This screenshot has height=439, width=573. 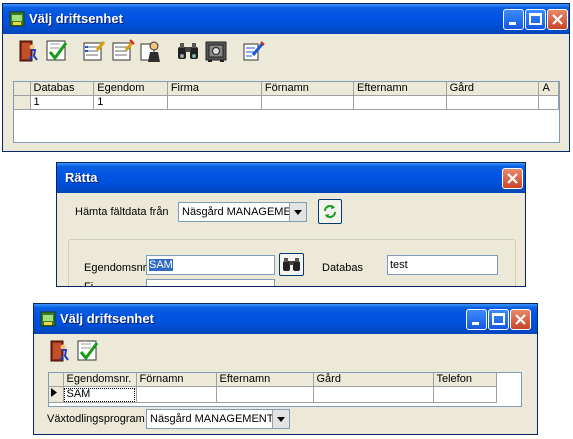 I want to click on cell-a, so click(x=548, y=102).